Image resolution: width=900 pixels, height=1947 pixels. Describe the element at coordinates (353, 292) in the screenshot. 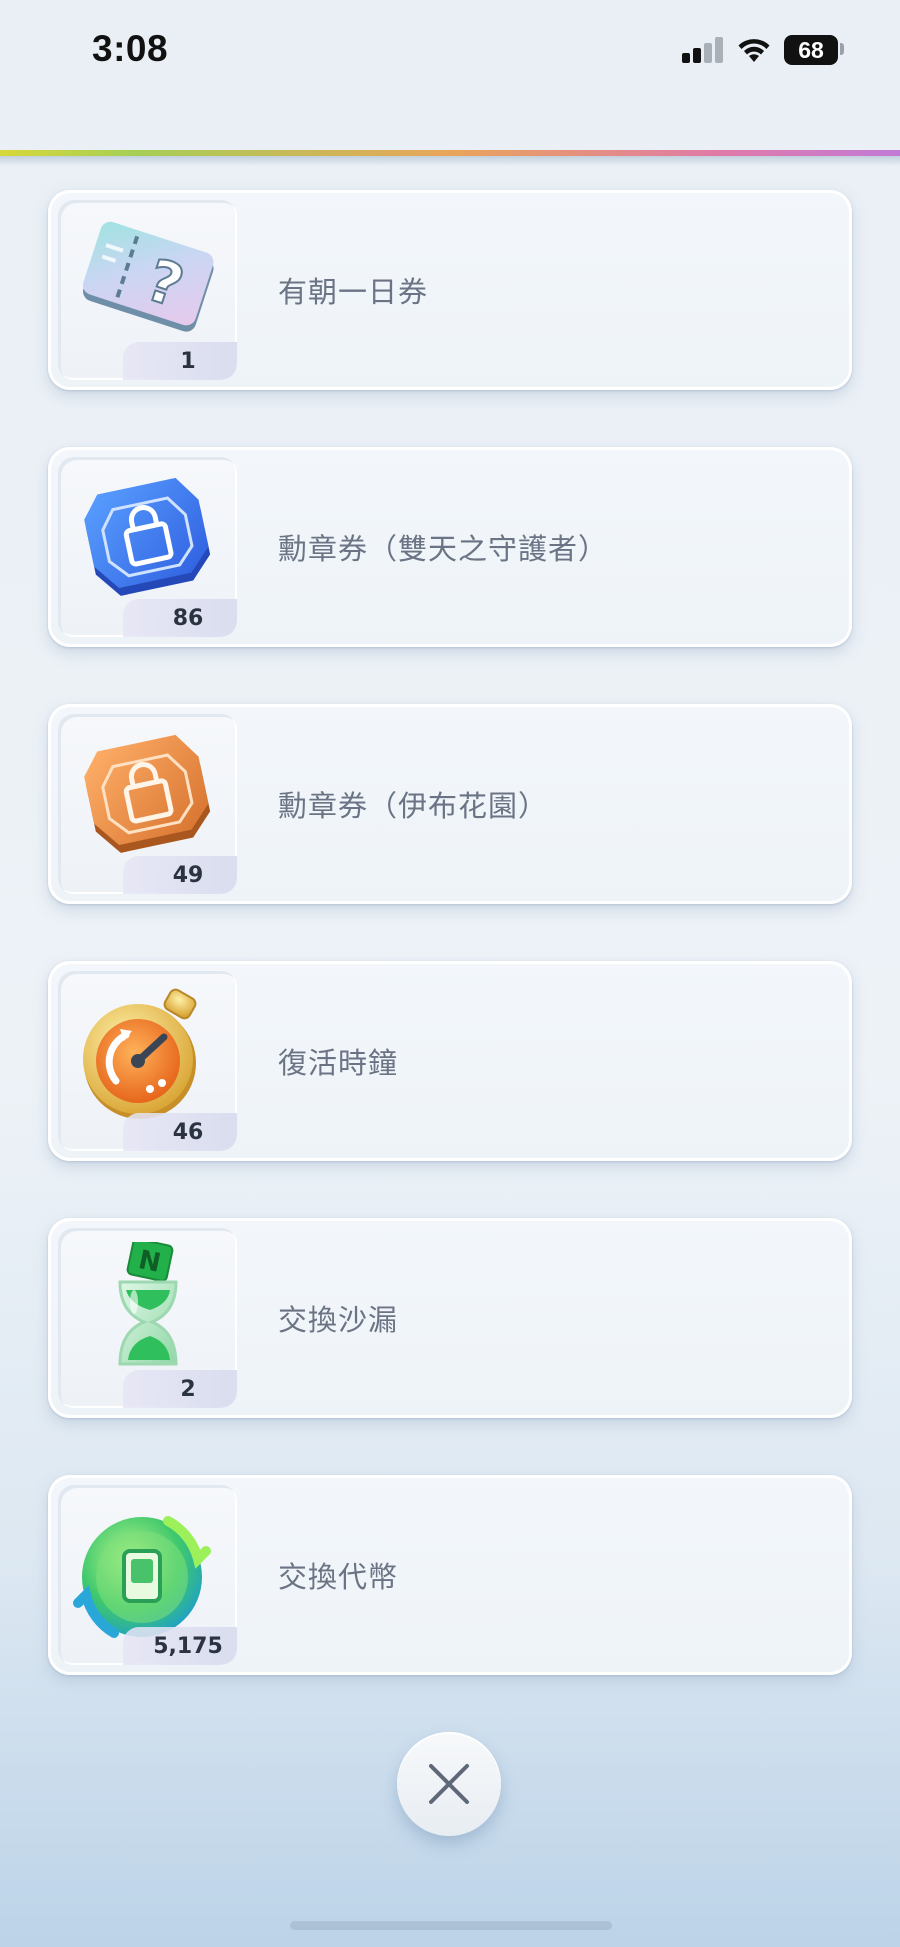

I see `item-name: 有朝一日券` at that location.